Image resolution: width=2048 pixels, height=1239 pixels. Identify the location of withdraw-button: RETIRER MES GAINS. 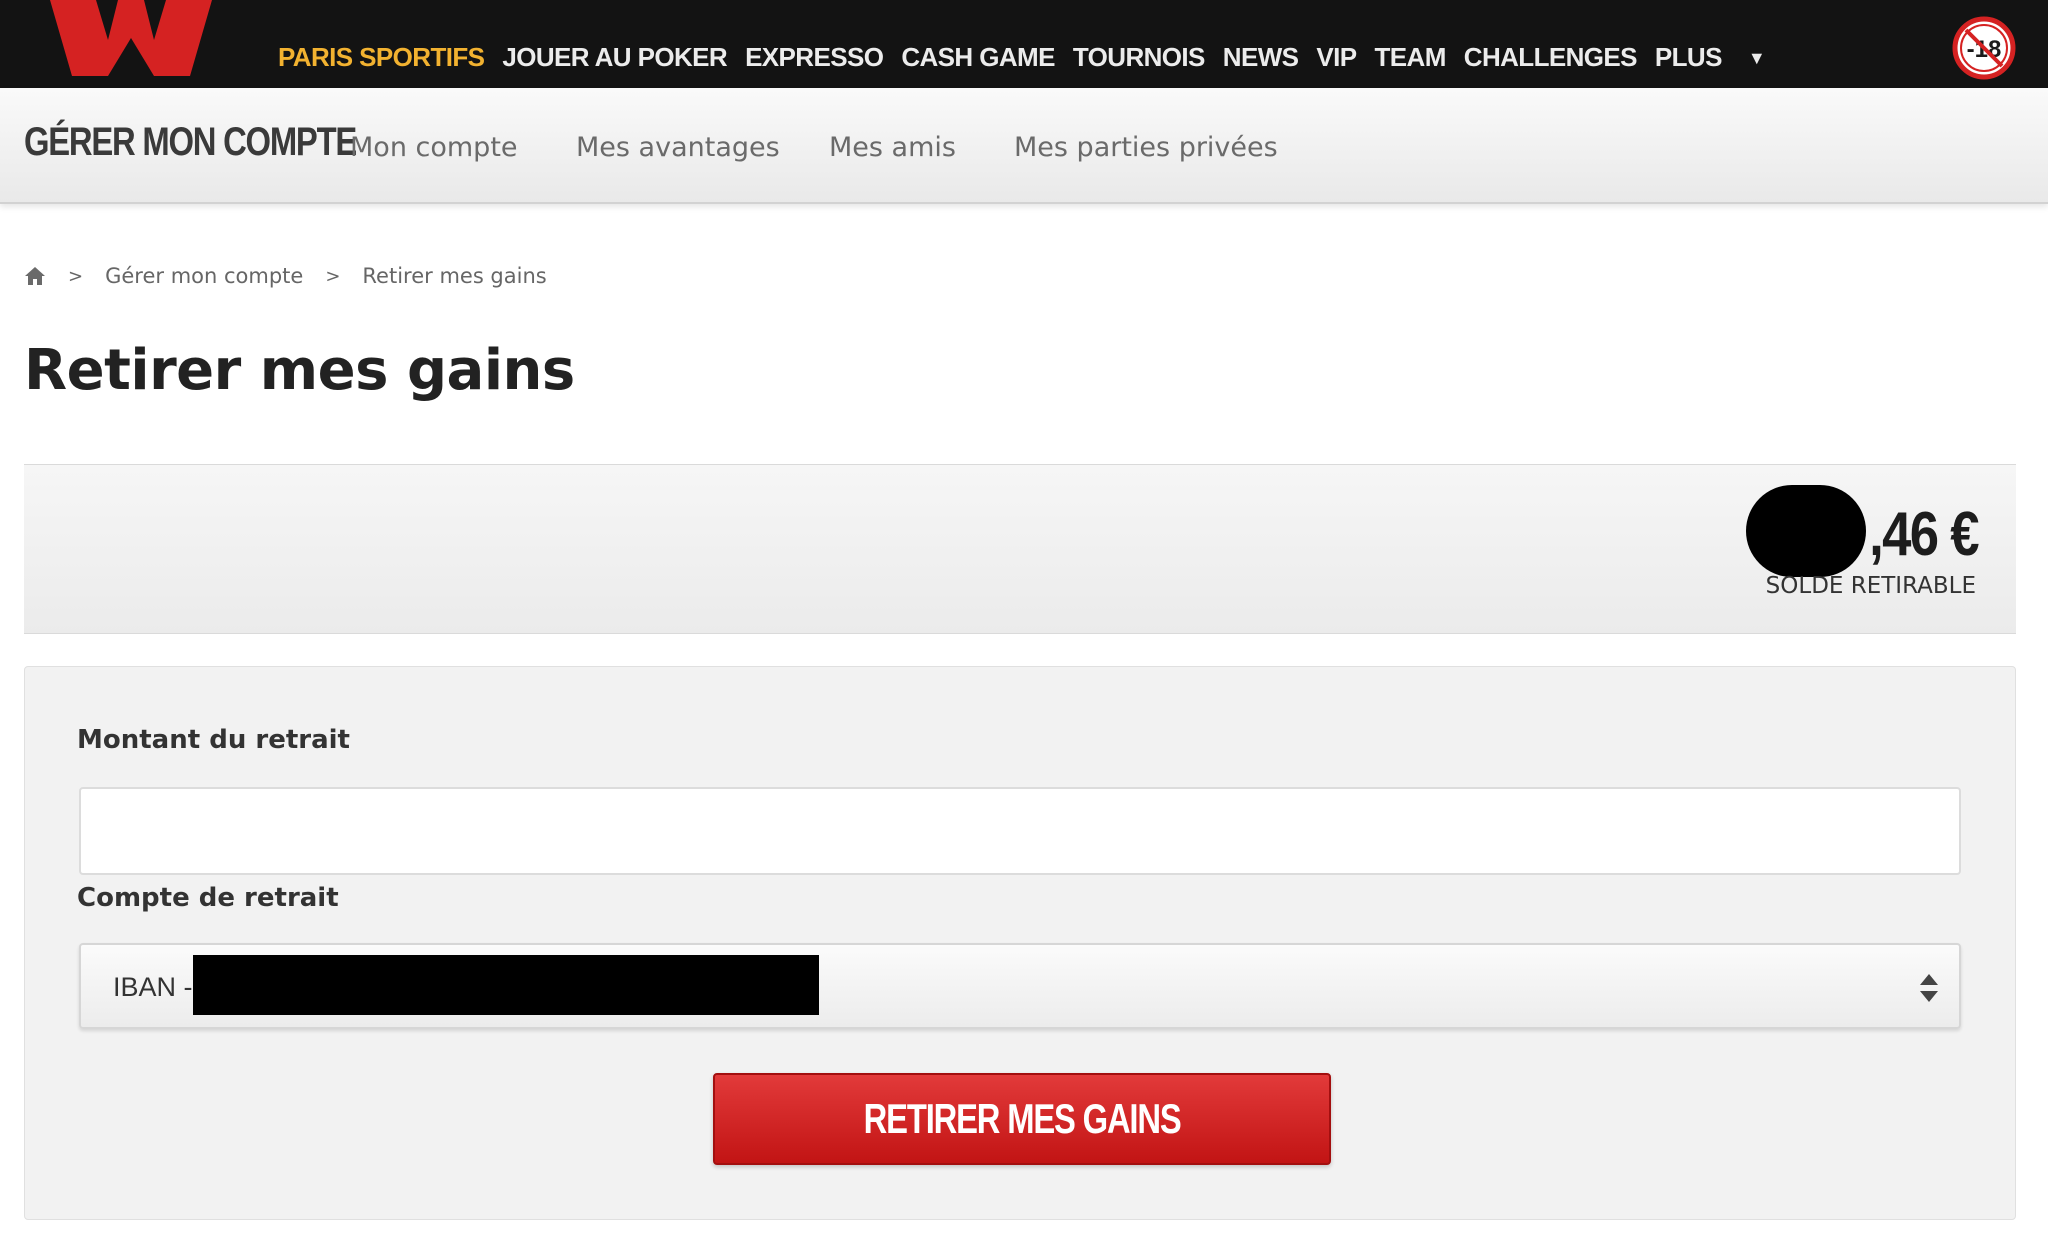
(1022, 1119).